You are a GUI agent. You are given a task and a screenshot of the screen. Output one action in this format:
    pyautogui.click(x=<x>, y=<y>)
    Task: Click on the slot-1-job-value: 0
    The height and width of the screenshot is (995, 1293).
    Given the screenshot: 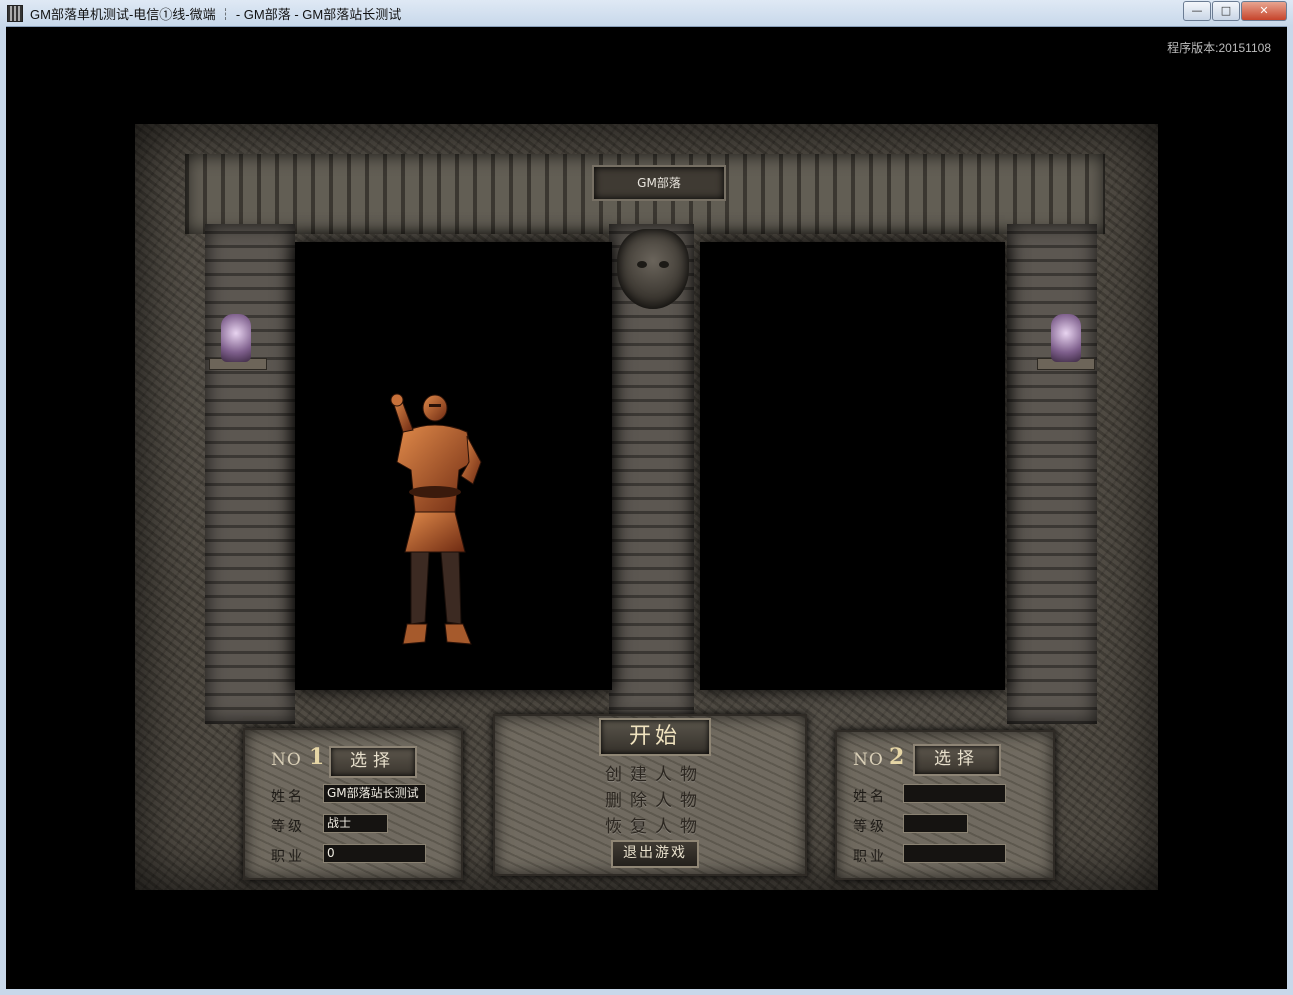 What is the action you would take?
    pyautogui.click(x=374, y=853)
    